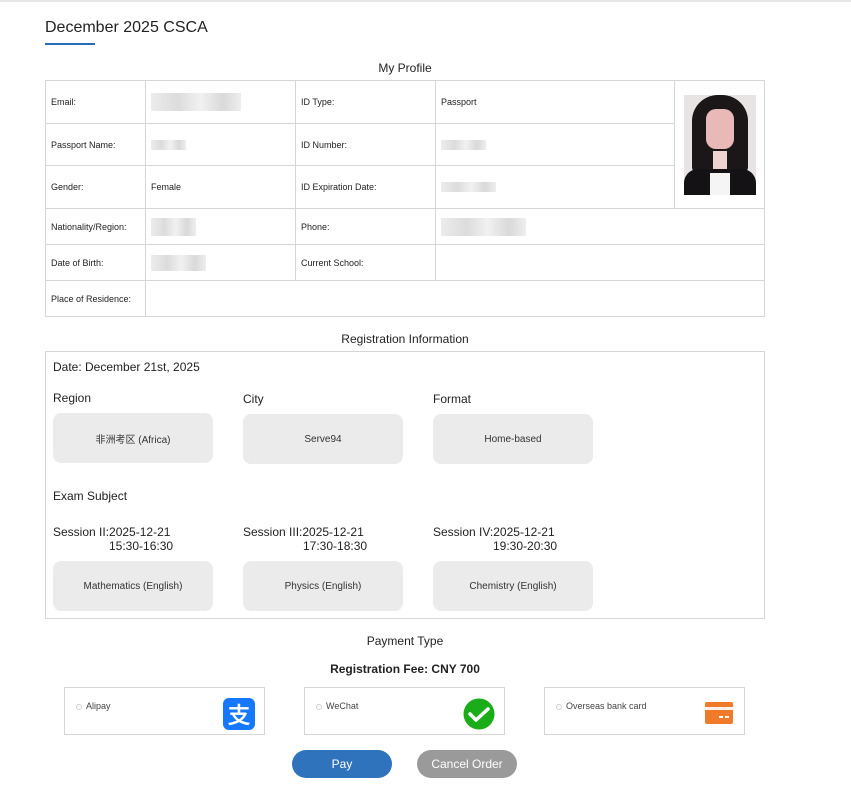 The width and height of the screenshot is (851, 803). I want to click on id-number-value, so click(555, 145).